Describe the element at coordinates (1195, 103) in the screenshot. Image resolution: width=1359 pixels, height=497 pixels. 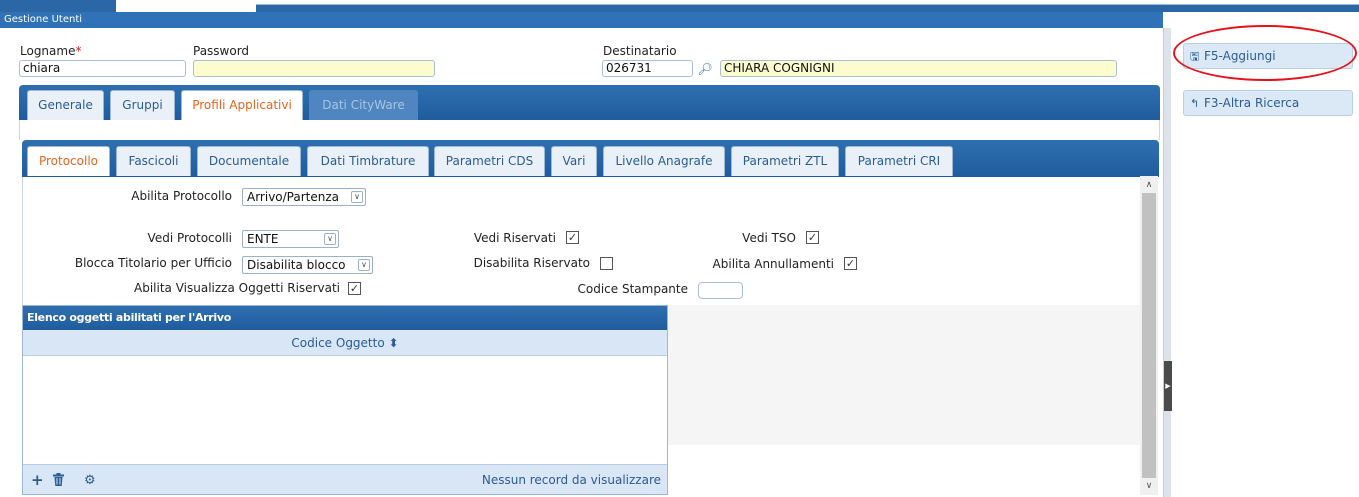
I see `back-arrow-icon: ↰` at that location.